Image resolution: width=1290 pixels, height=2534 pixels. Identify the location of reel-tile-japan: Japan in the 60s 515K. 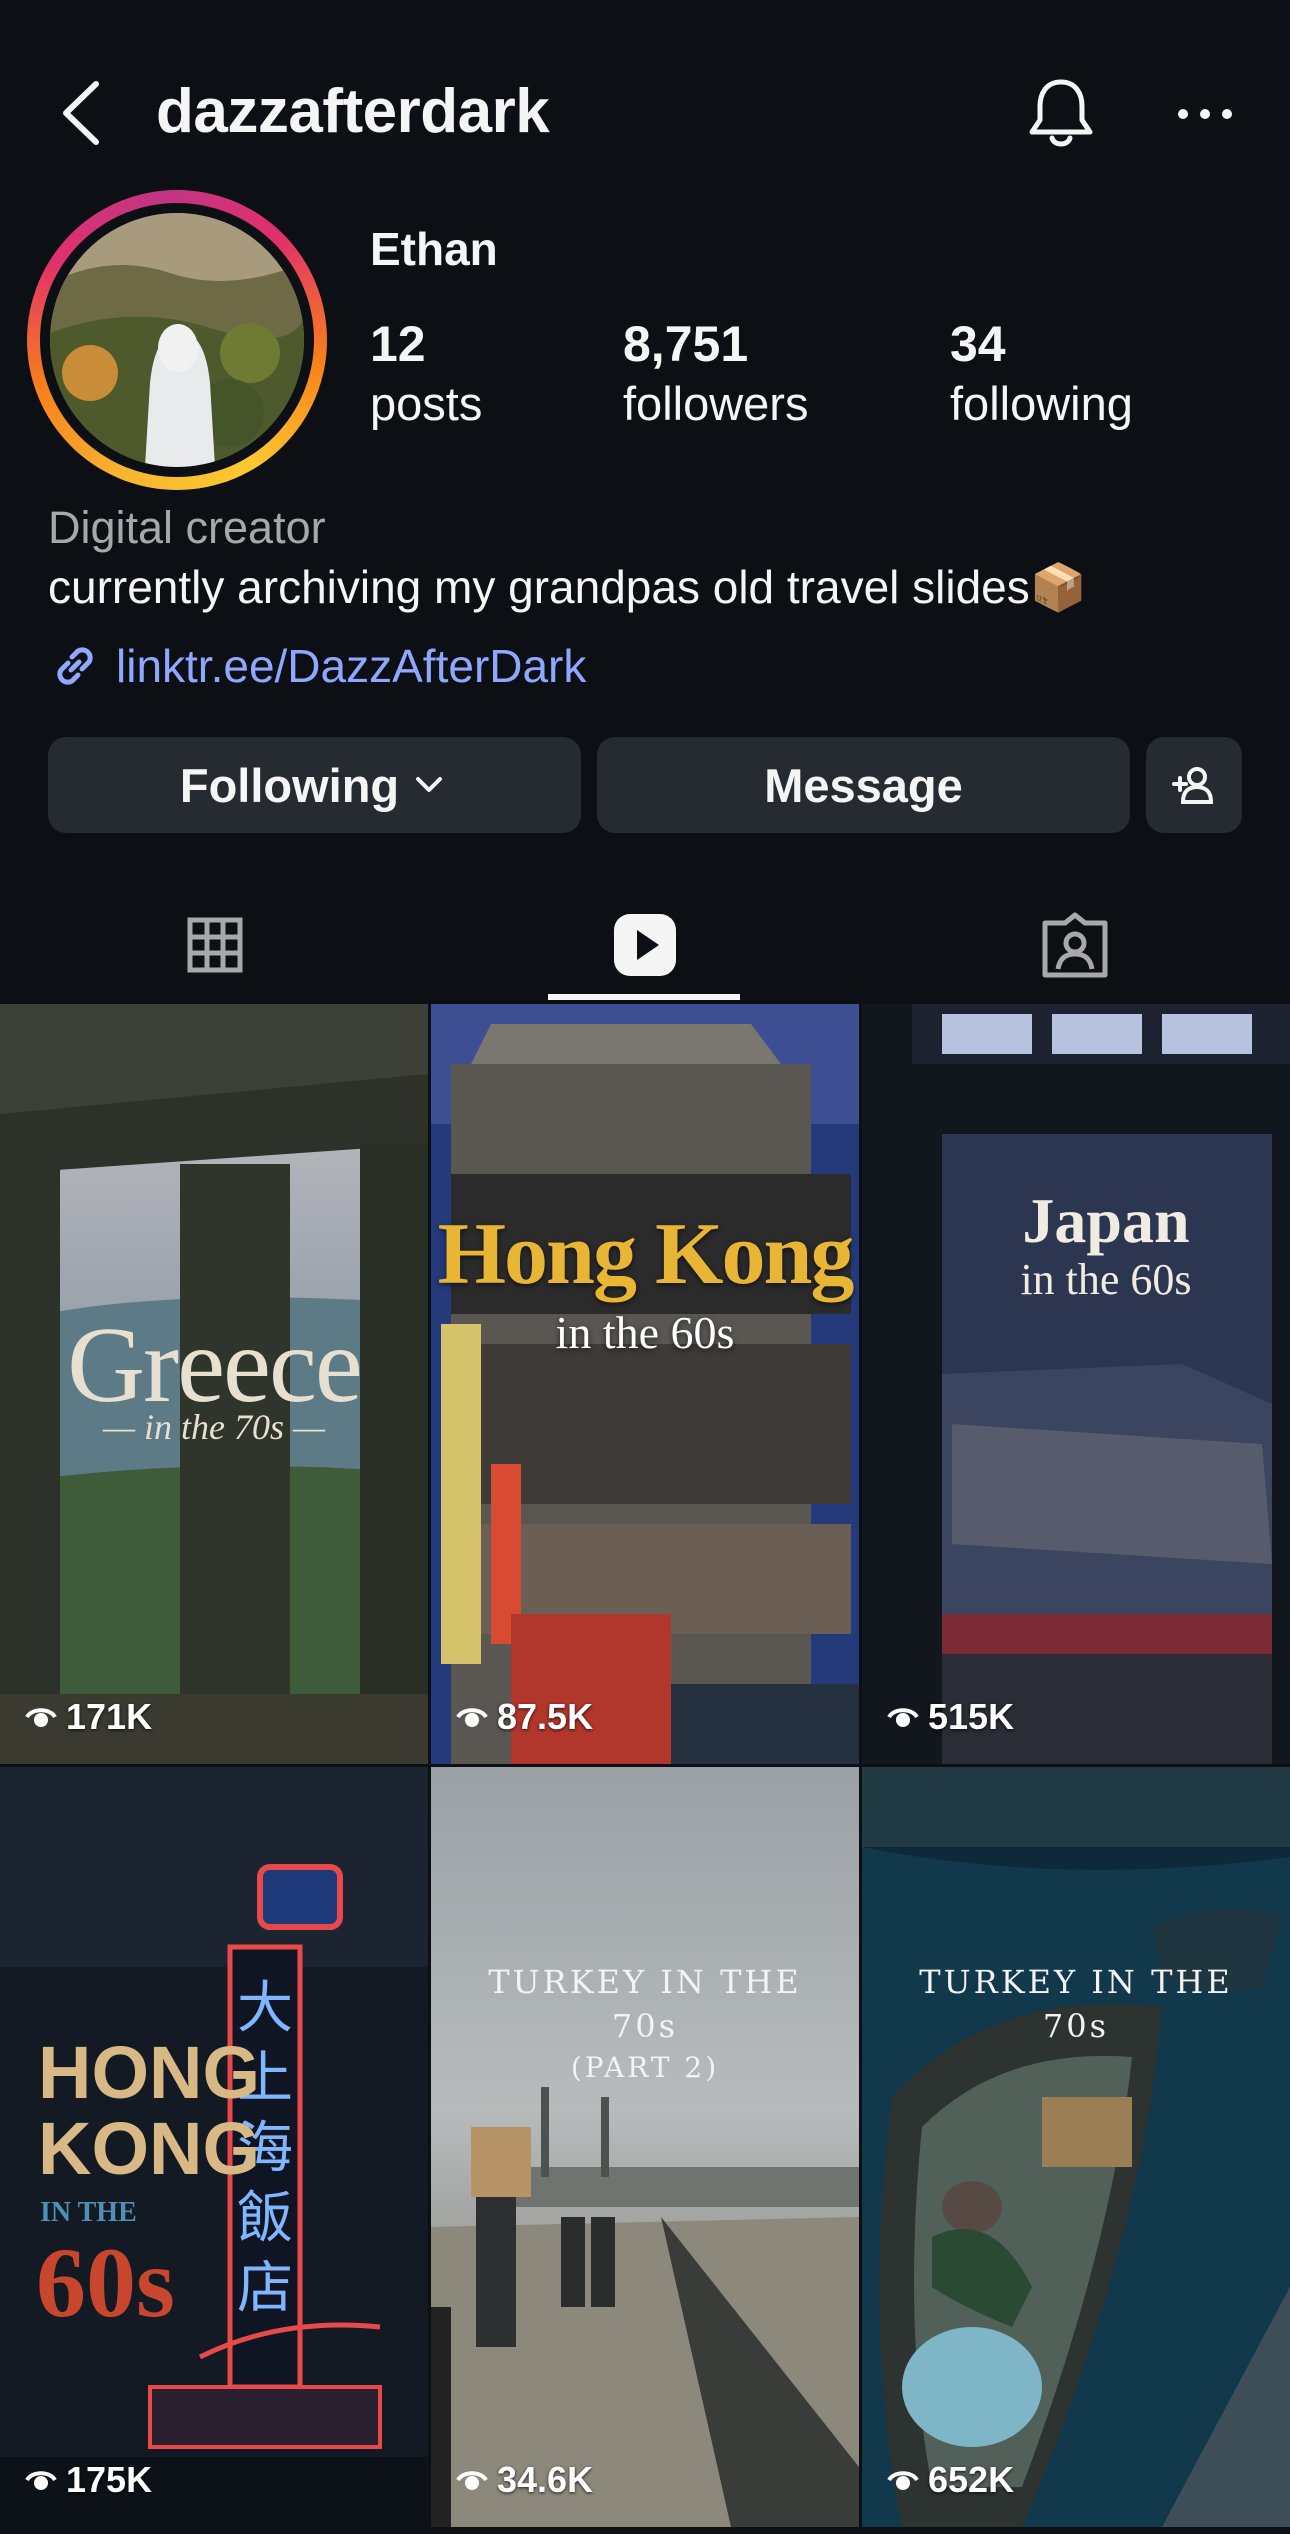
(1076, 1384).